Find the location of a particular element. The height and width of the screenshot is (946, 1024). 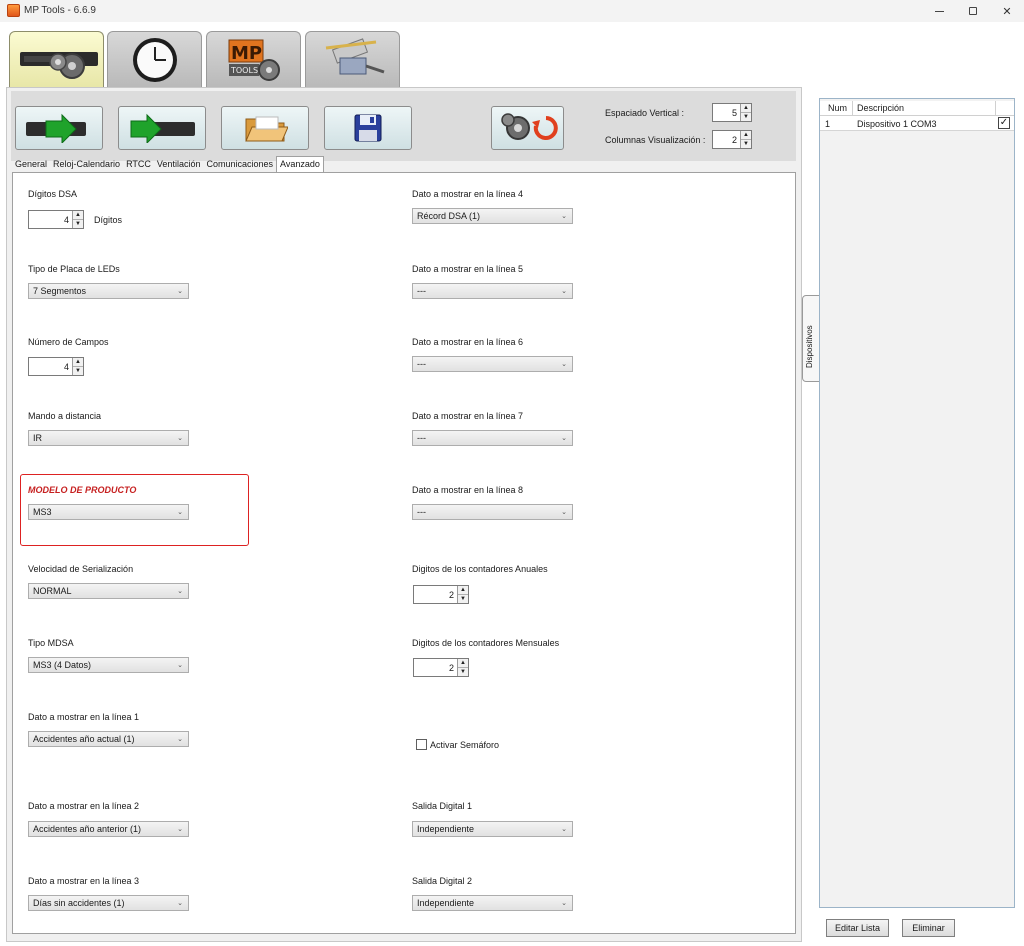

linea5-label: Dato a mostrar en la línea 5 is located at coordinates (468, 269).